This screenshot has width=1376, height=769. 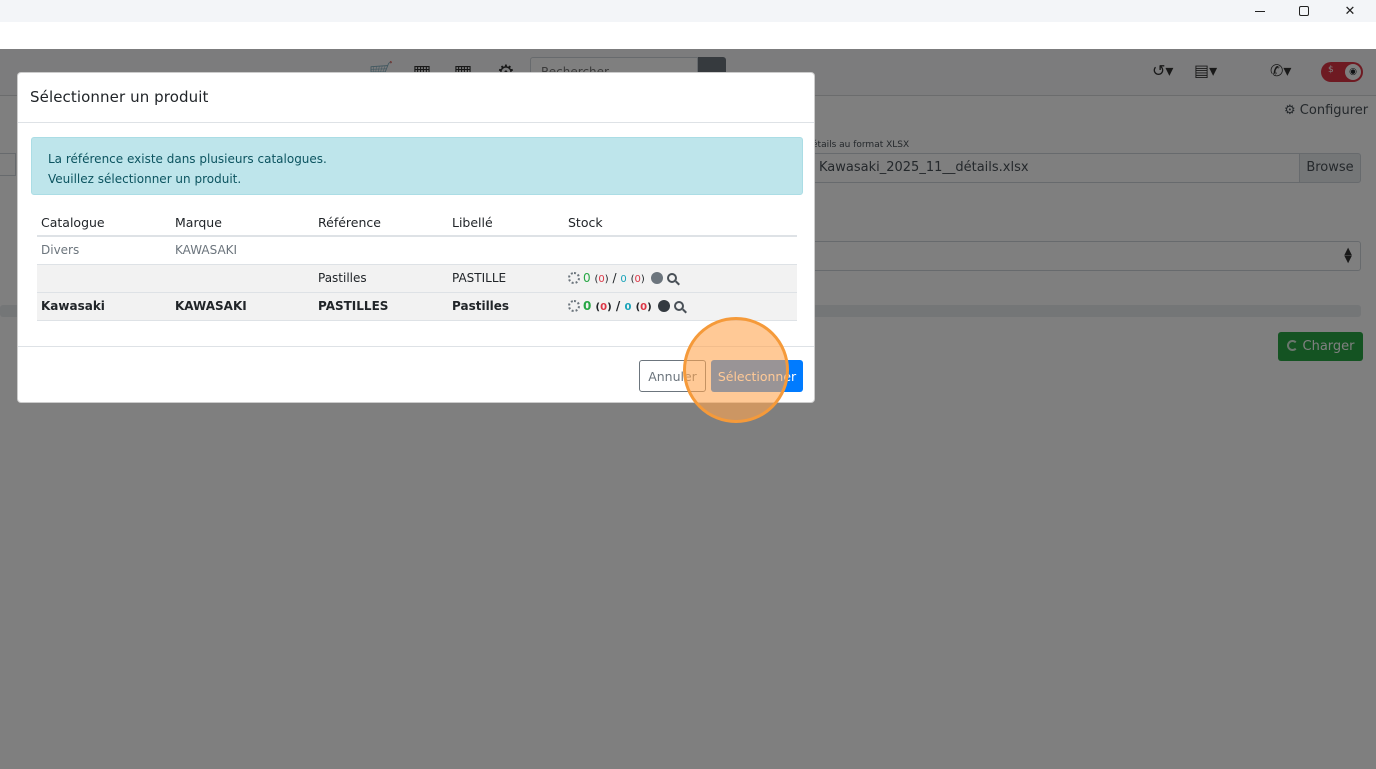 What do you see at coordinates (104, 223) in the screenshot?
I see `column-header-catalogue: Catalogue` at bounding box center [104, 223].